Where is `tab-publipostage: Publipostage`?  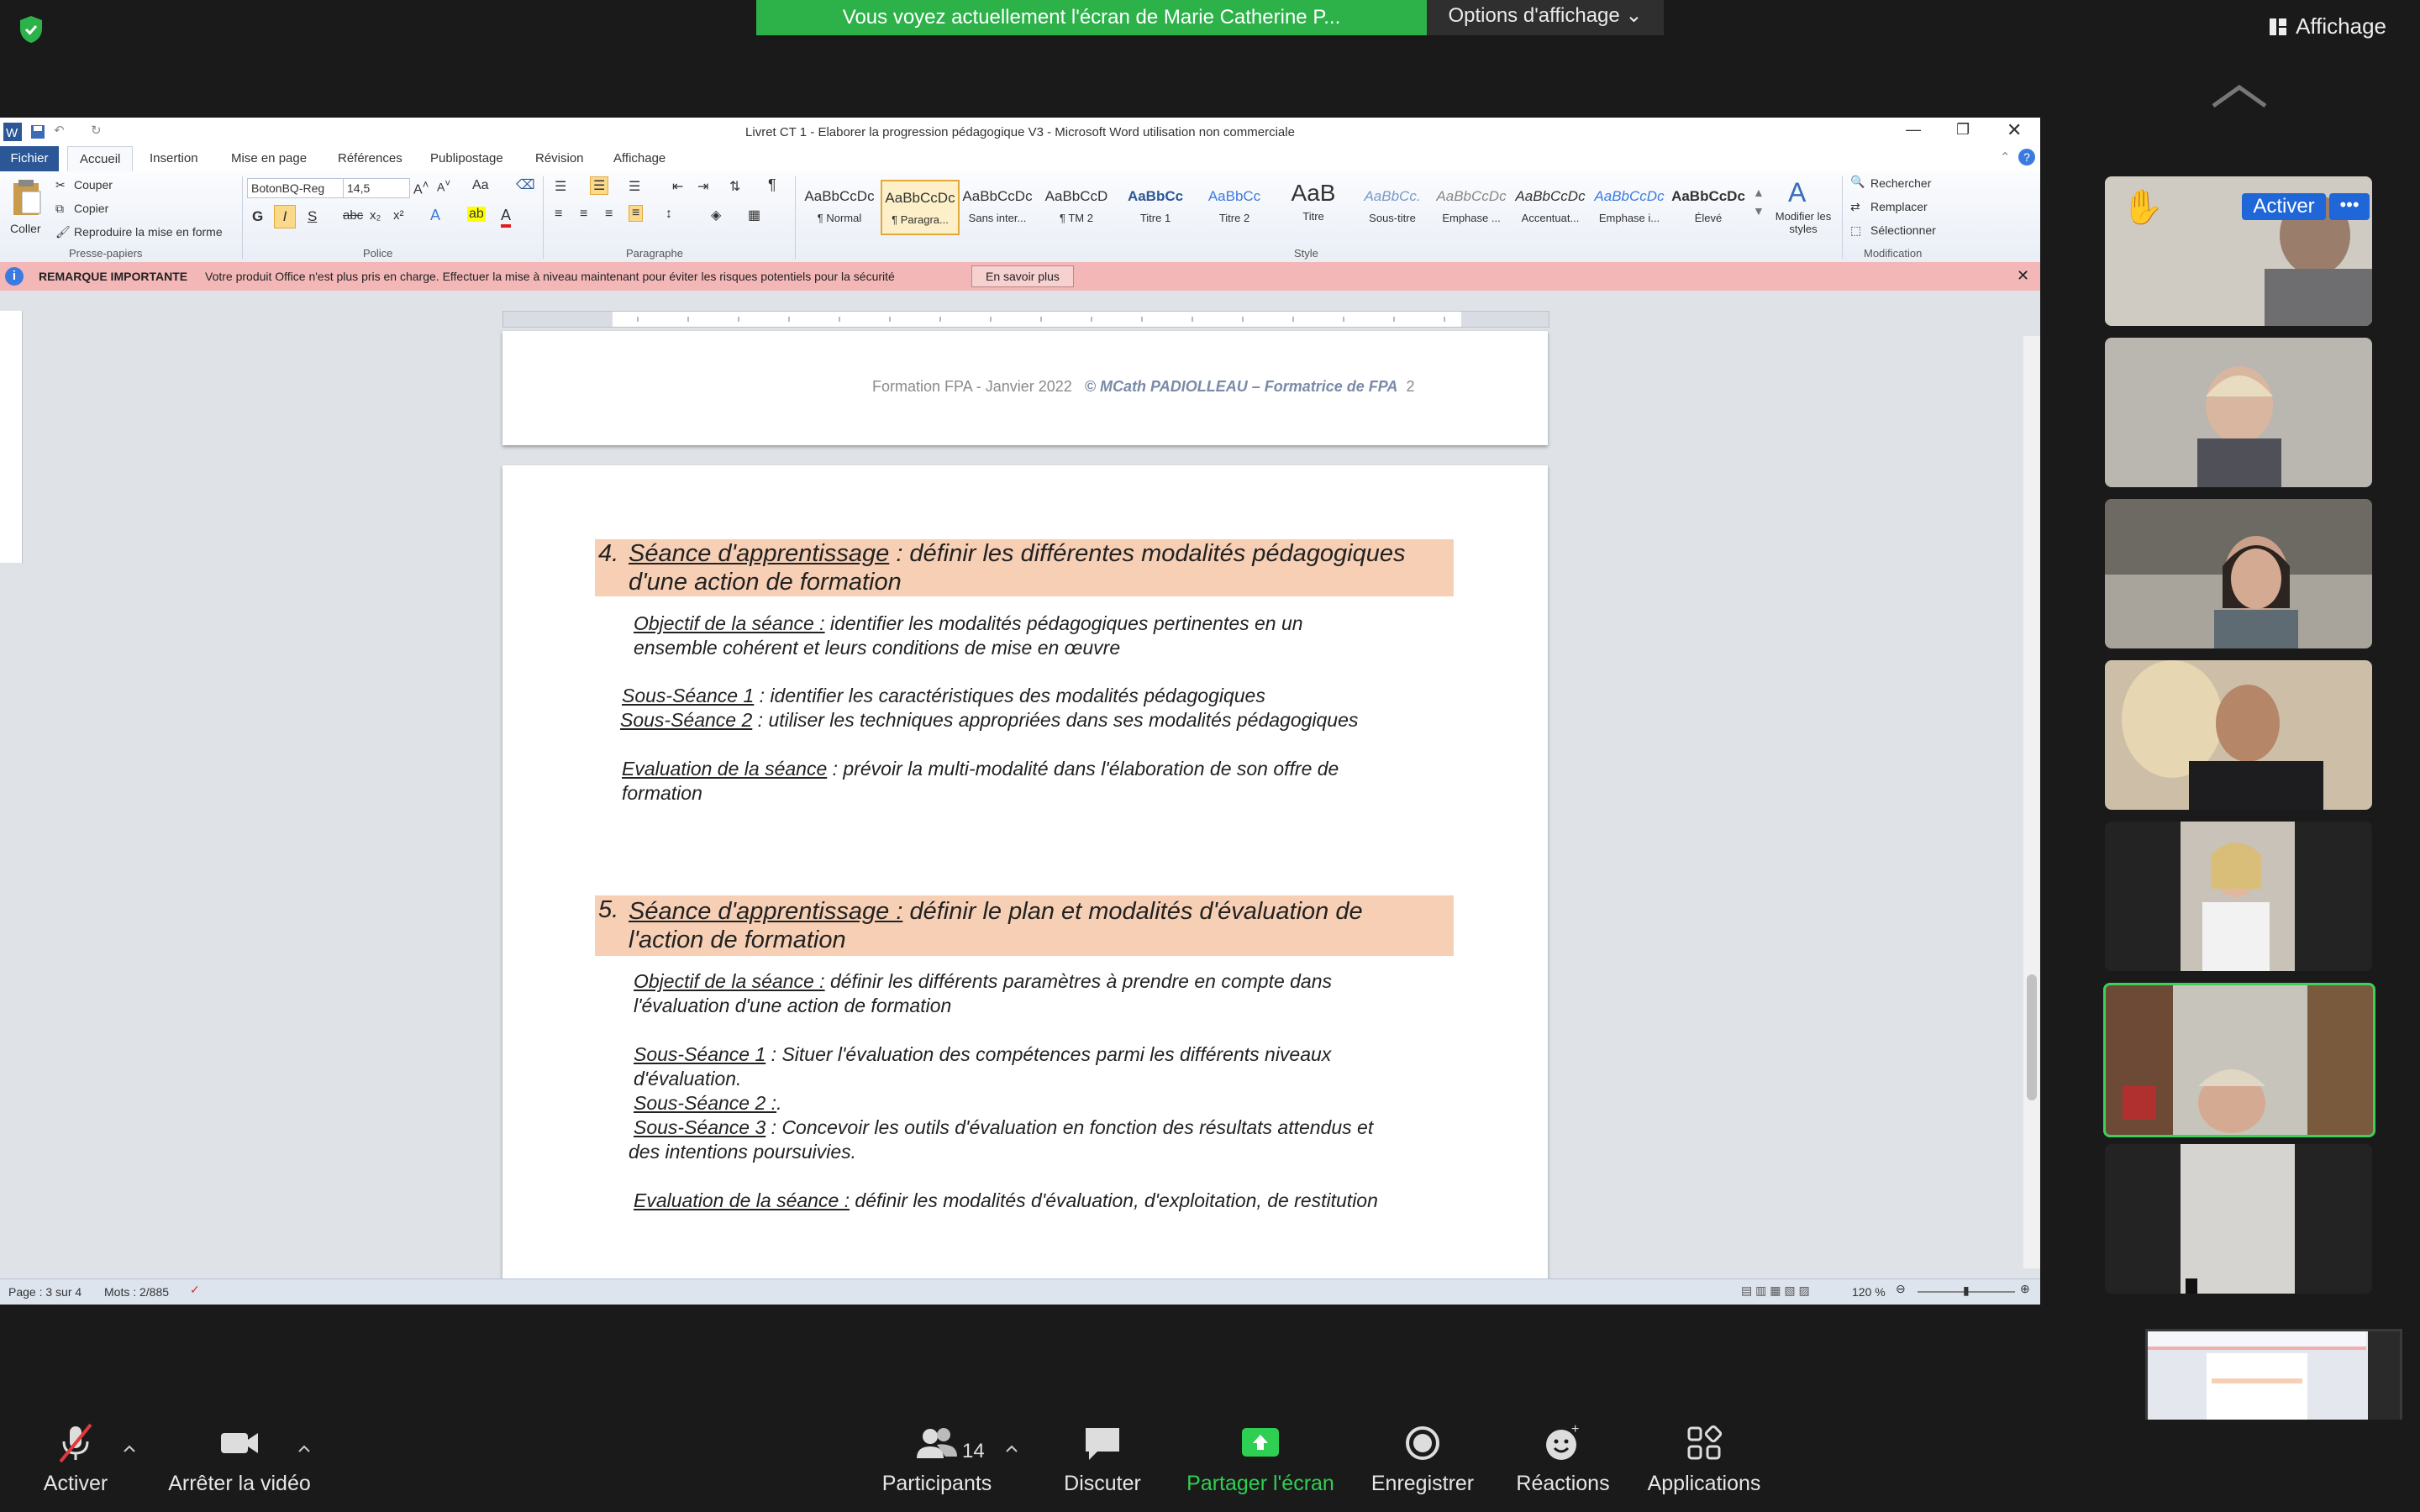 tab-publipostage: Publipostage is located at coordinates (466, 158).